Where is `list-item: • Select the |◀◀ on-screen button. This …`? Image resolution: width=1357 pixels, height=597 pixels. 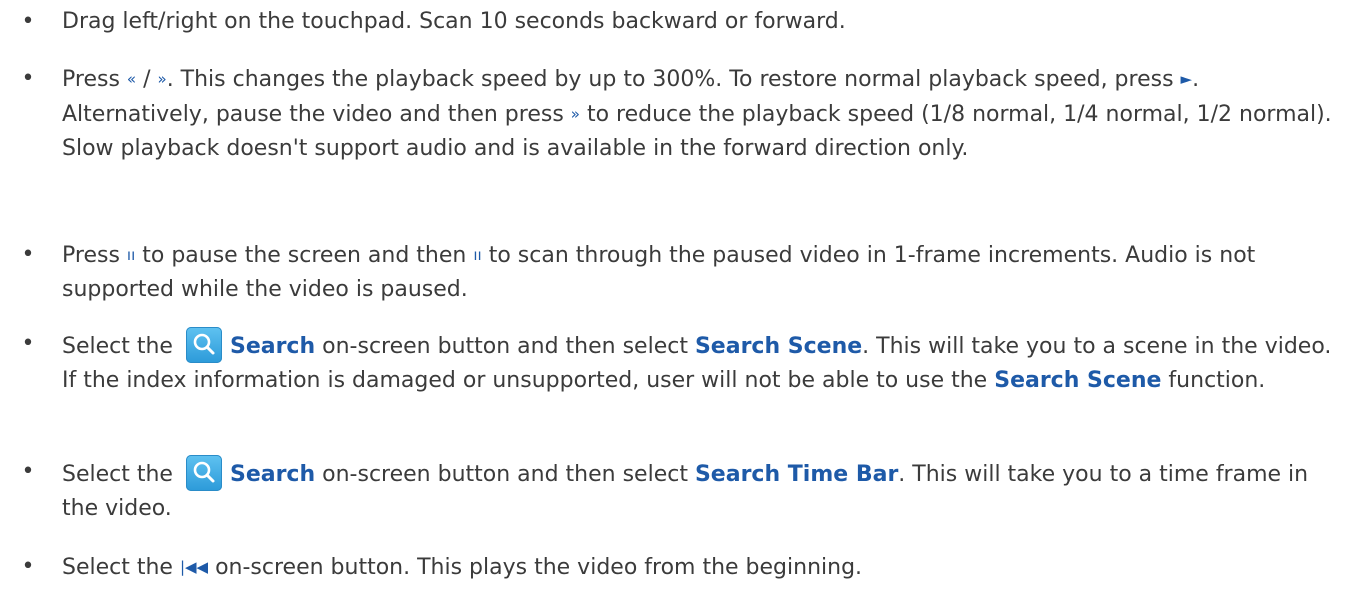 list-item: • Select the |◀◀ on-screen button. This … is located at coordinates (673, 567).